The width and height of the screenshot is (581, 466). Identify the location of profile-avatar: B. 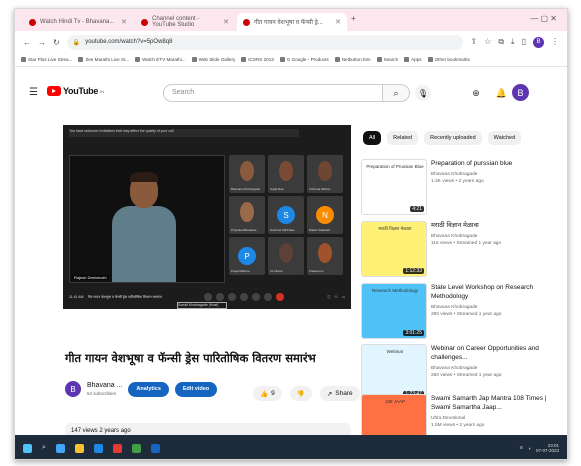
(538, 42).